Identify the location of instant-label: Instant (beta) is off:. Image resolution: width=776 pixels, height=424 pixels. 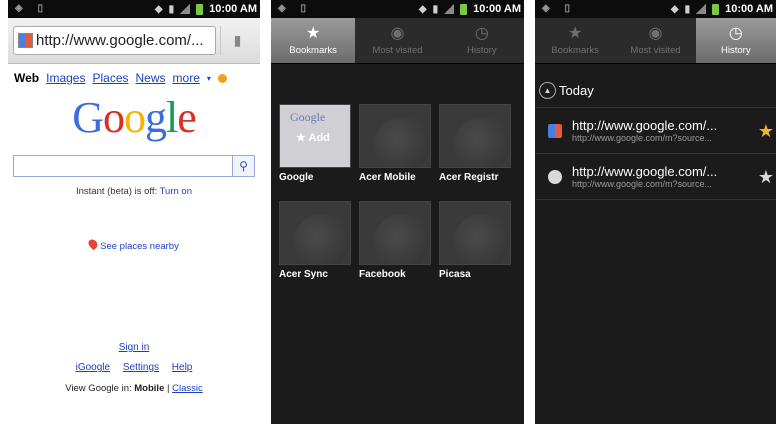
(116, 191).